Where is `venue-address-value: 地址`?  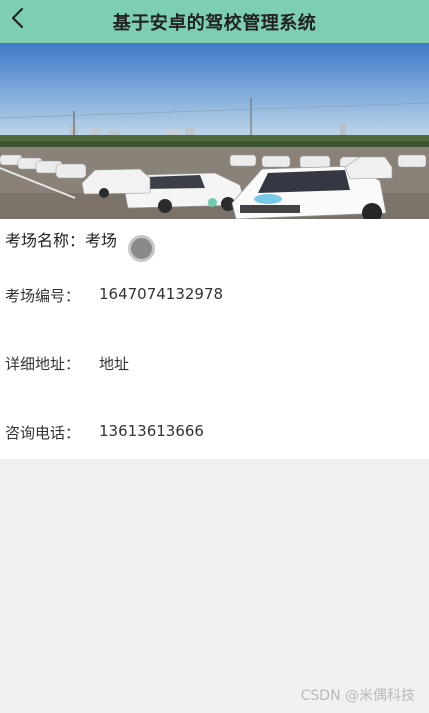
venue-address-value: 地址 is located at coordinates (114, 364).